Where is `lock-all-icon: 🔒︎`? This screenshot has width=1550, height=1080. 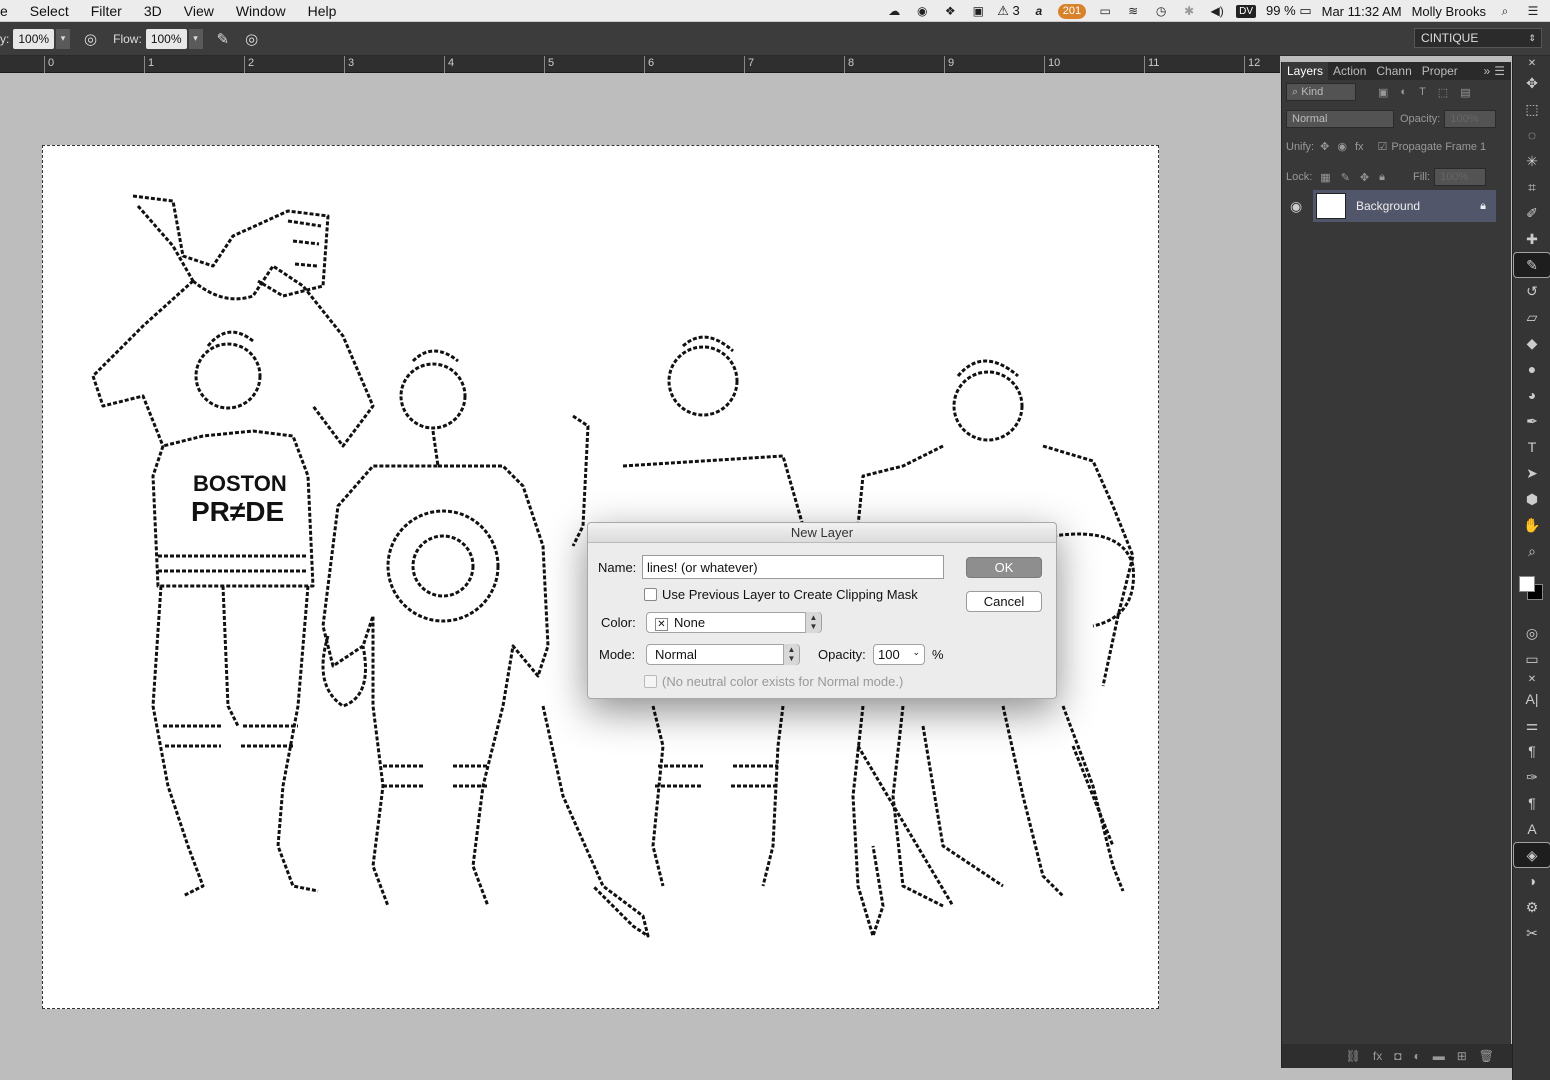
lock-all-icon: 🔒︎ is located at coordinates (1382, 177).